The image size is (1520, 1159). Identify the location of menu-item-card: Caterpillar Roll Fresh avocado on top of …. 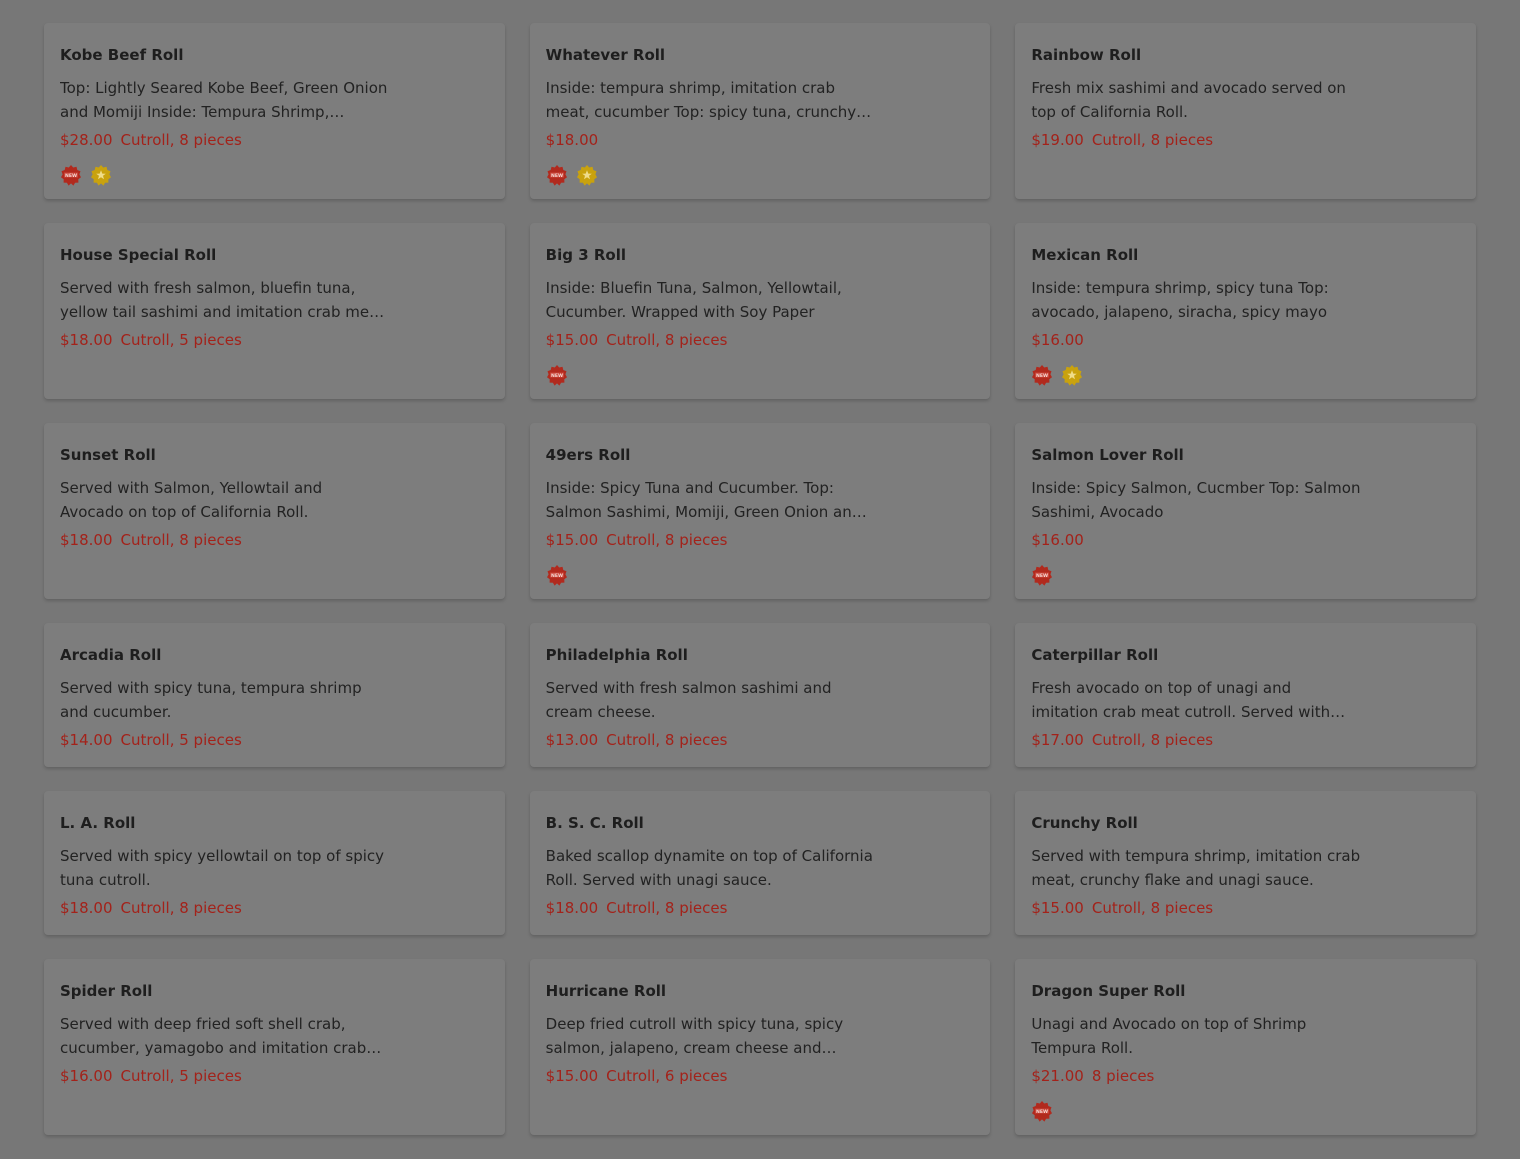
(1246, 695).